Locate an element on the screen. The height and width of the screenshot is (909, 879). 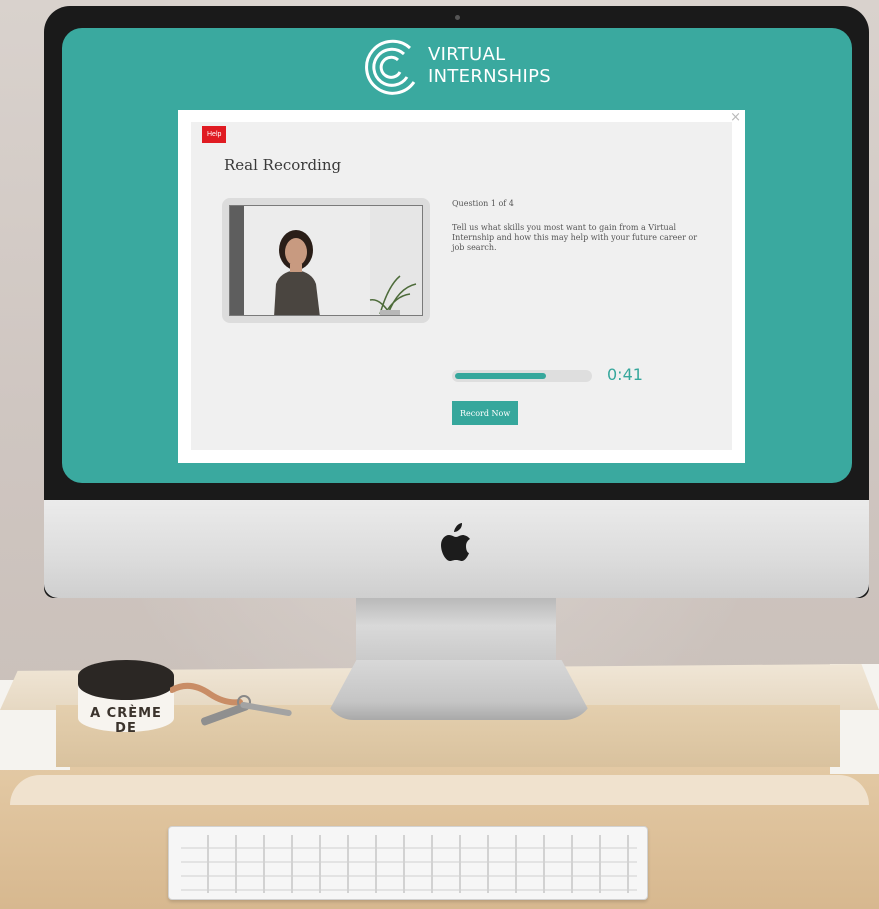
recording-time-progress is located at coordinates (522, 376).